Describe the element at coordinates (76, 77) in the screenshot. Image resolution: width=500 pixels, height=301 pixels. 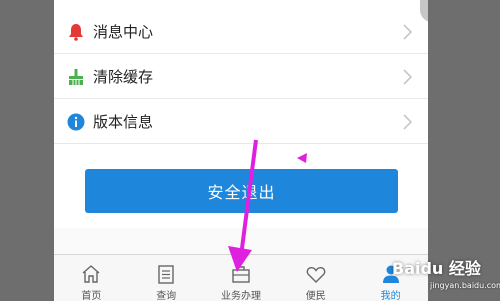
I see `broom-icon` at that location.